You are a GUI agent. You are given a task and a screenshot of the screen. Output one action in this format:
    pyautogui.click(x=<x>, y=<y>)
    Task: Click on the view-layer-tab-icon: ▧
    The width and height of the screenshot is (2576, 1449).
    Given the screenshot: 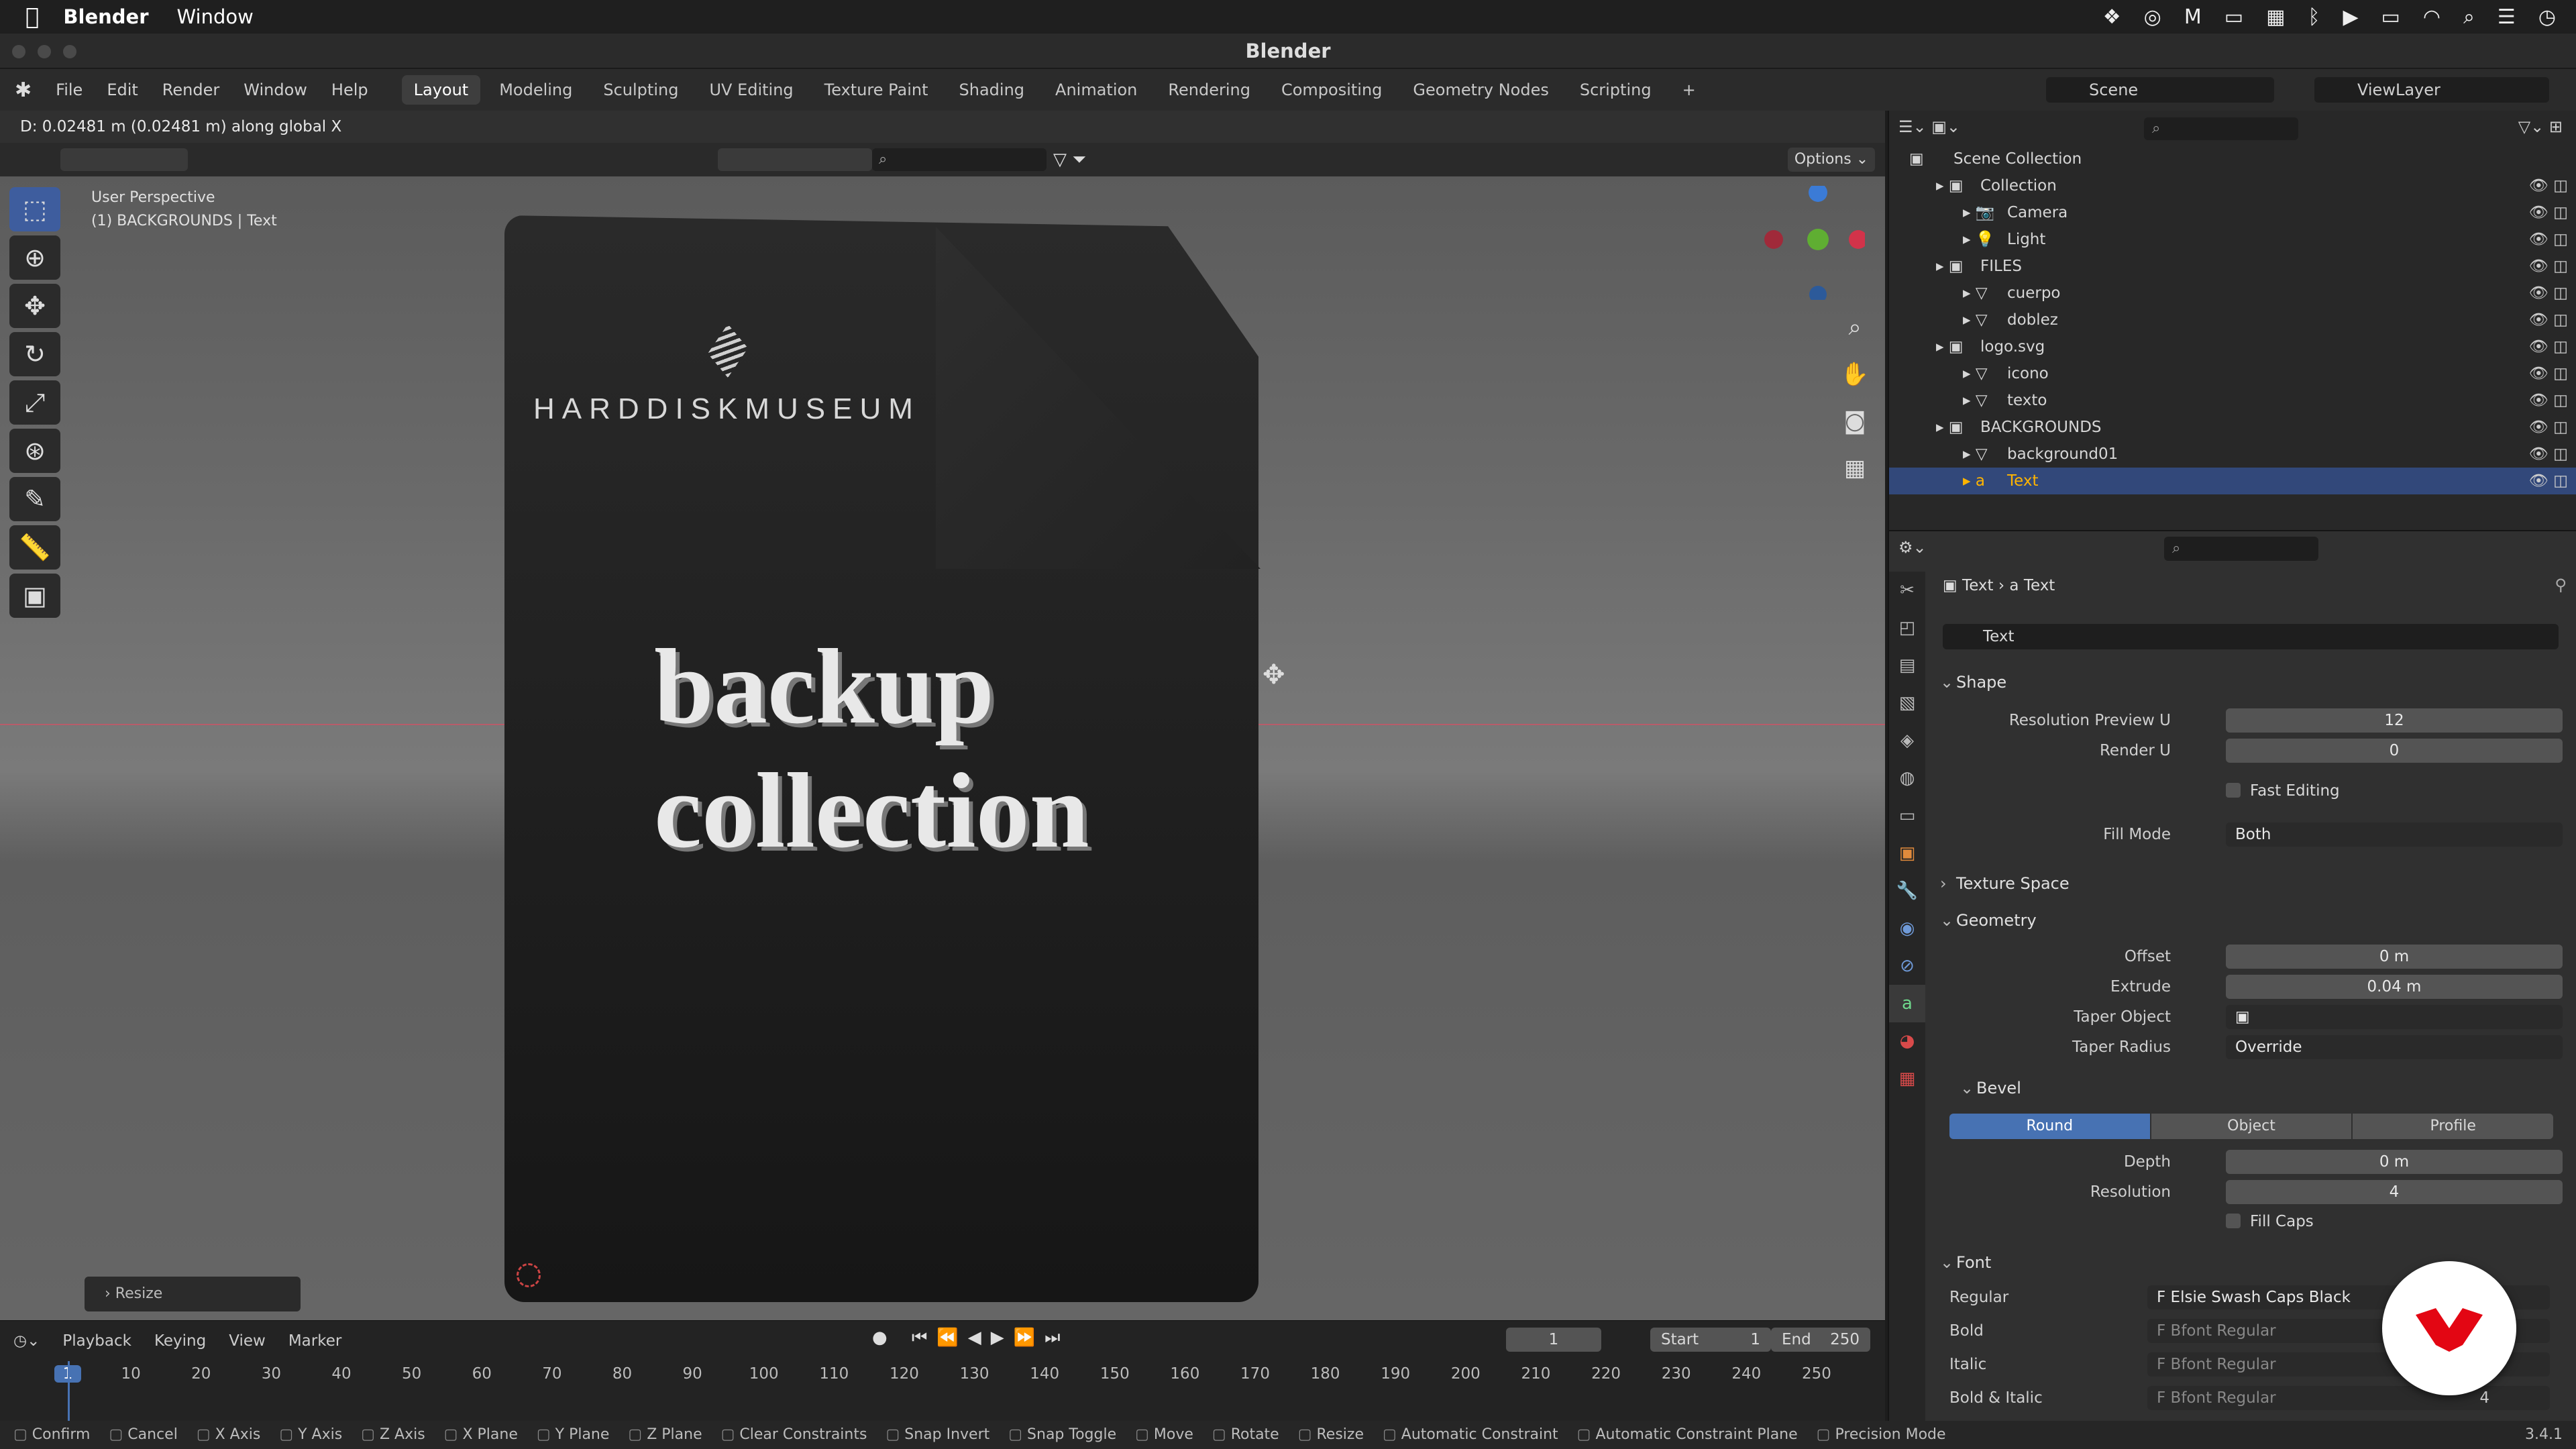 What is the action you would take?
    pyautogui.click(x=1907, y=703)
    